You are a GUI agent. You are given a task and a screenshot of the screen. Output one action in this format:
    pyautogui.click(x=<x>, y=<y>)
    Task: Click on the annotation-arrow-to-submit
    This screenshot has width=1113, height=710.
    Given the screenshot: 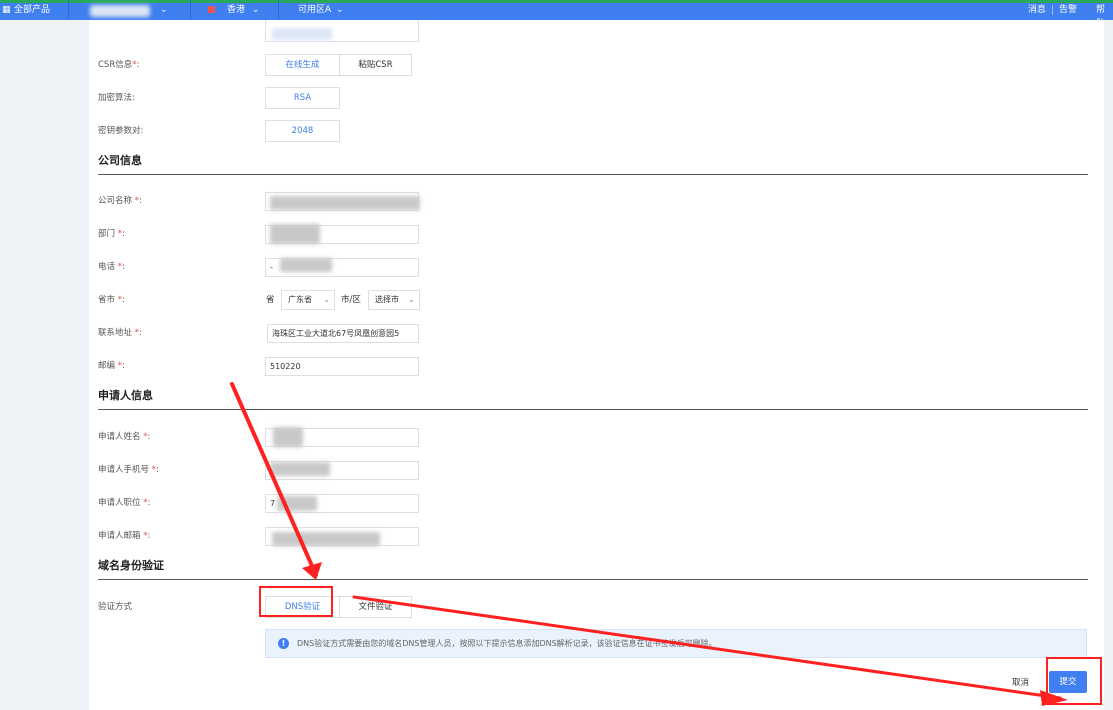 What is the action you would take?
    pyautogui.click(x=707, y=647)
    